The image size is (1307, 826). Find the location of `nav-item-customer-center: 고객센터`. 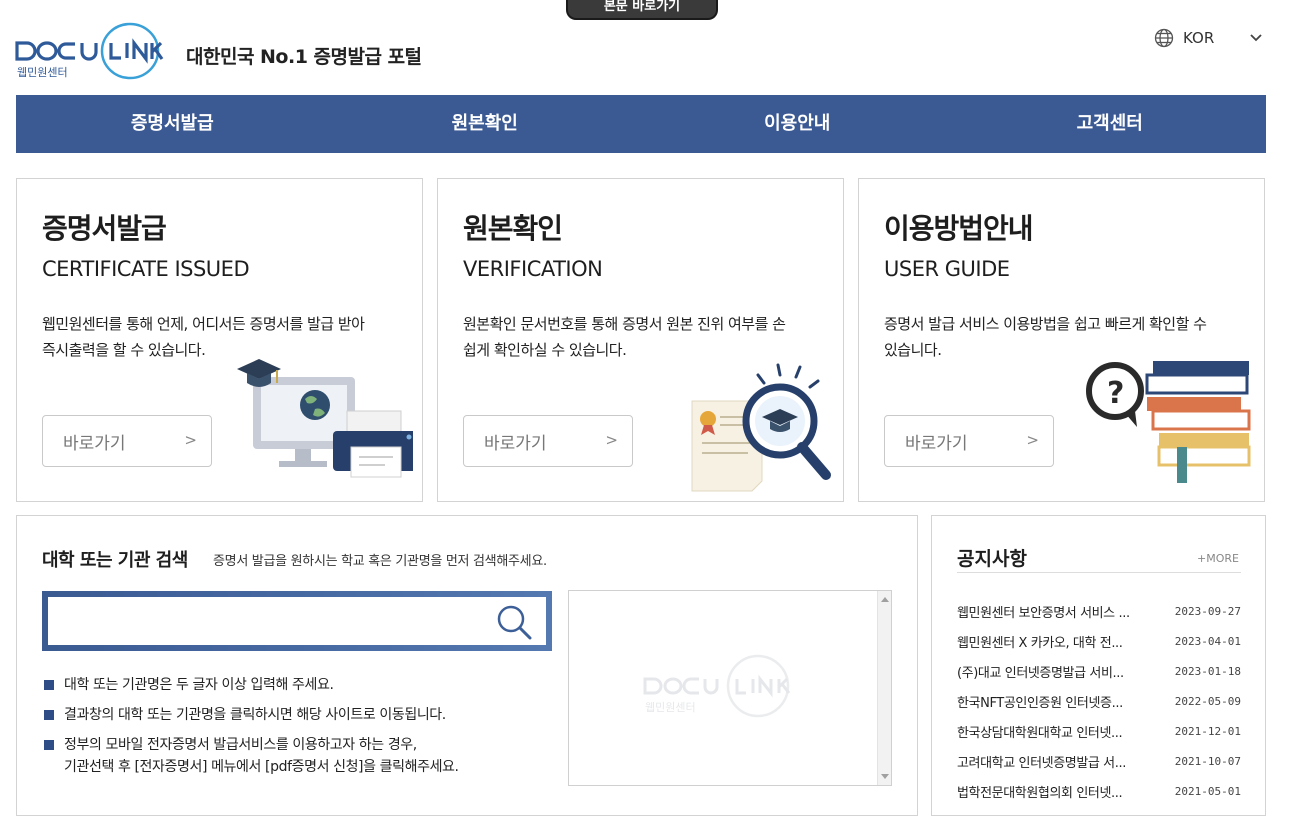

nav-item-customer-center: 고객센터 is located at coordinates (1110, 124).